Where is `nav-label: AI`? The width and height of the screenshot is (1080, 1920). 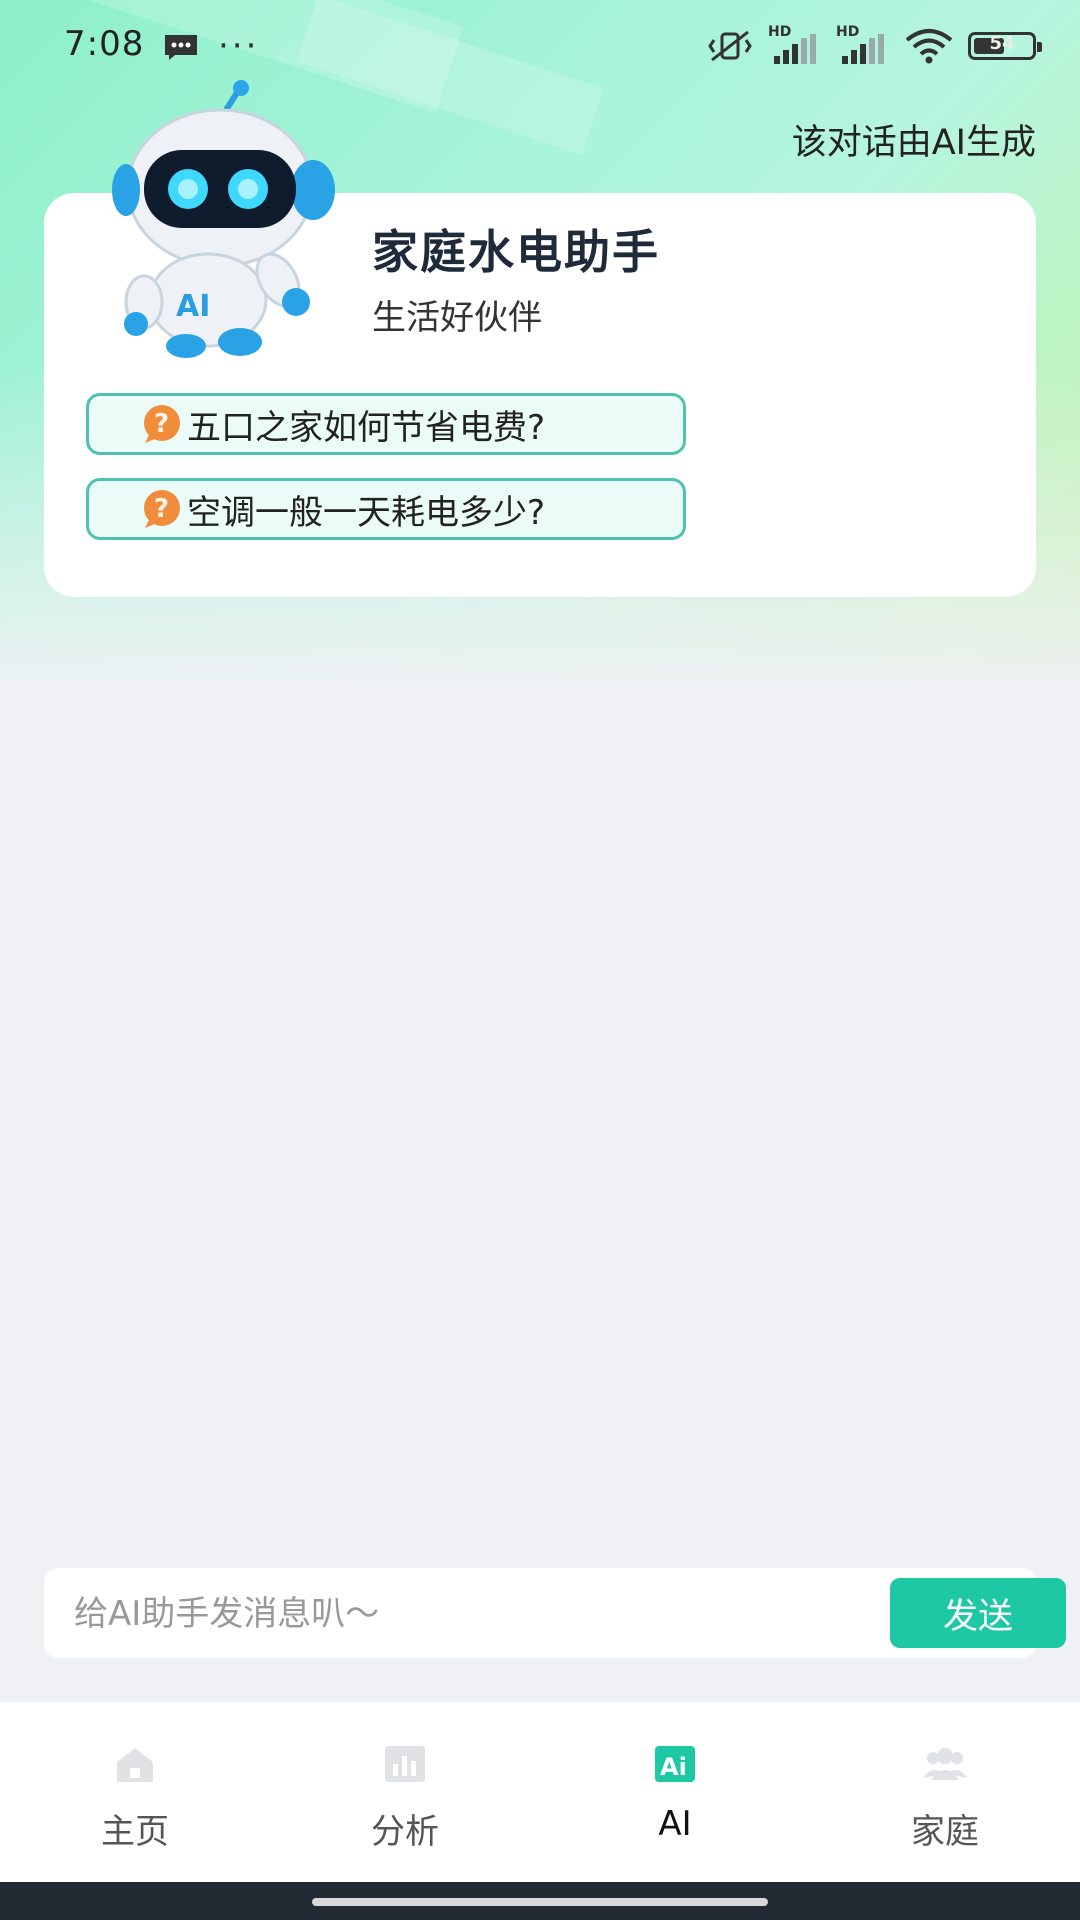
nav-label: AI is located at coordinates (675, 1824).